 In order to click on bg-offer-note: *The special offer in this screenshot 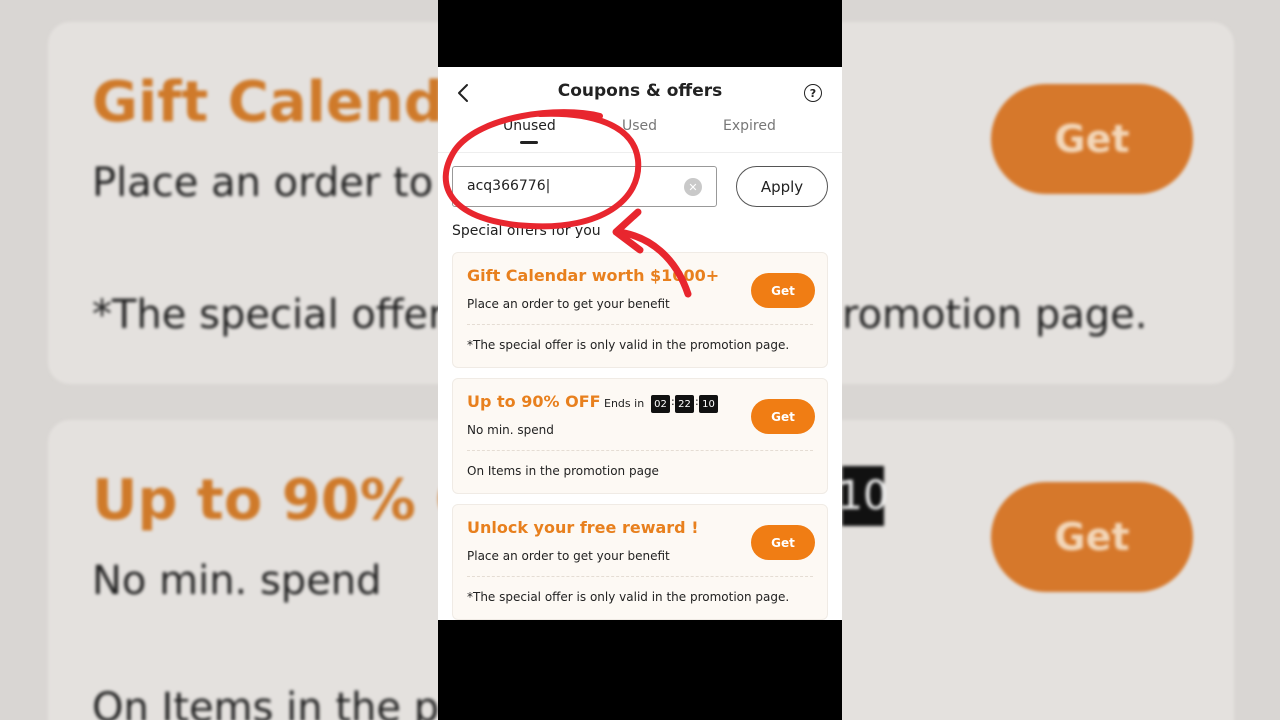, I will do `click(268, 315)`.